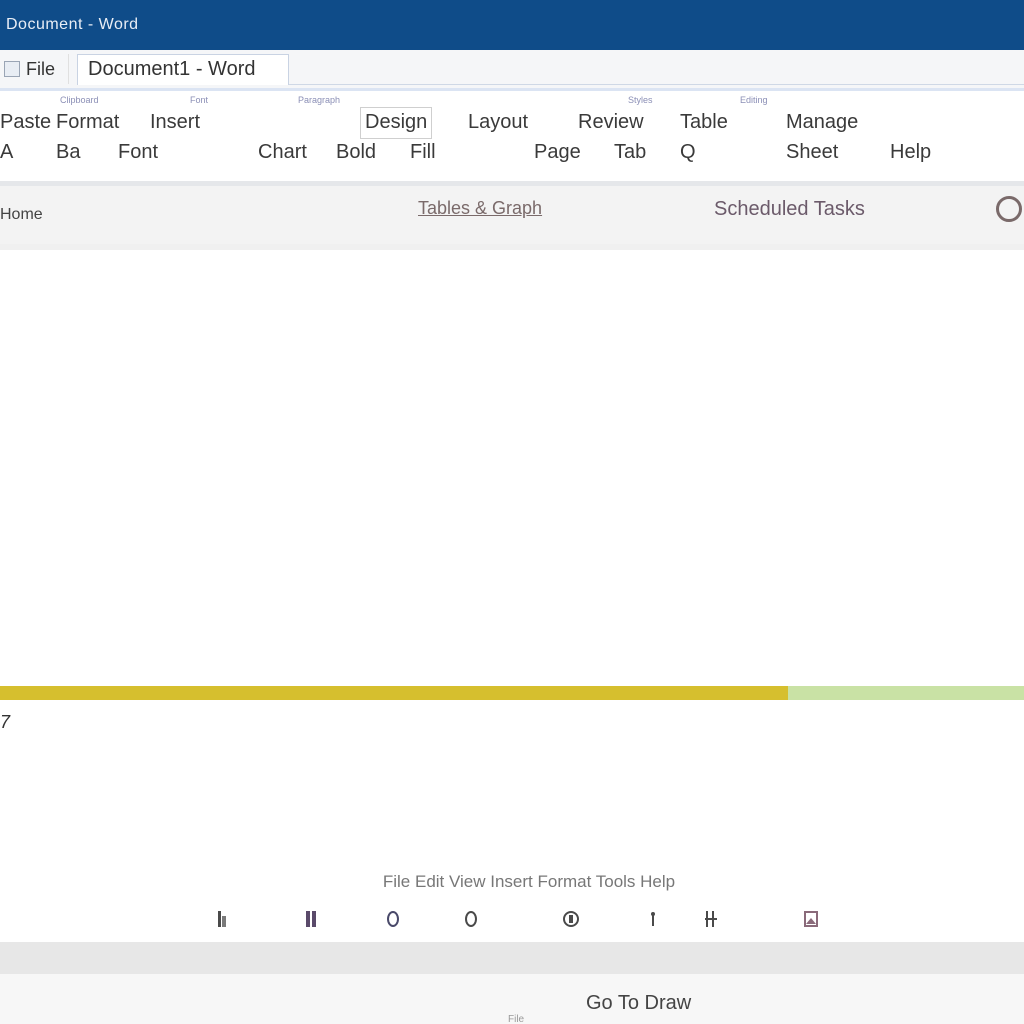 This screenshot has height=1024, width=1024. I want to click on app-icon, so click(12, 69).